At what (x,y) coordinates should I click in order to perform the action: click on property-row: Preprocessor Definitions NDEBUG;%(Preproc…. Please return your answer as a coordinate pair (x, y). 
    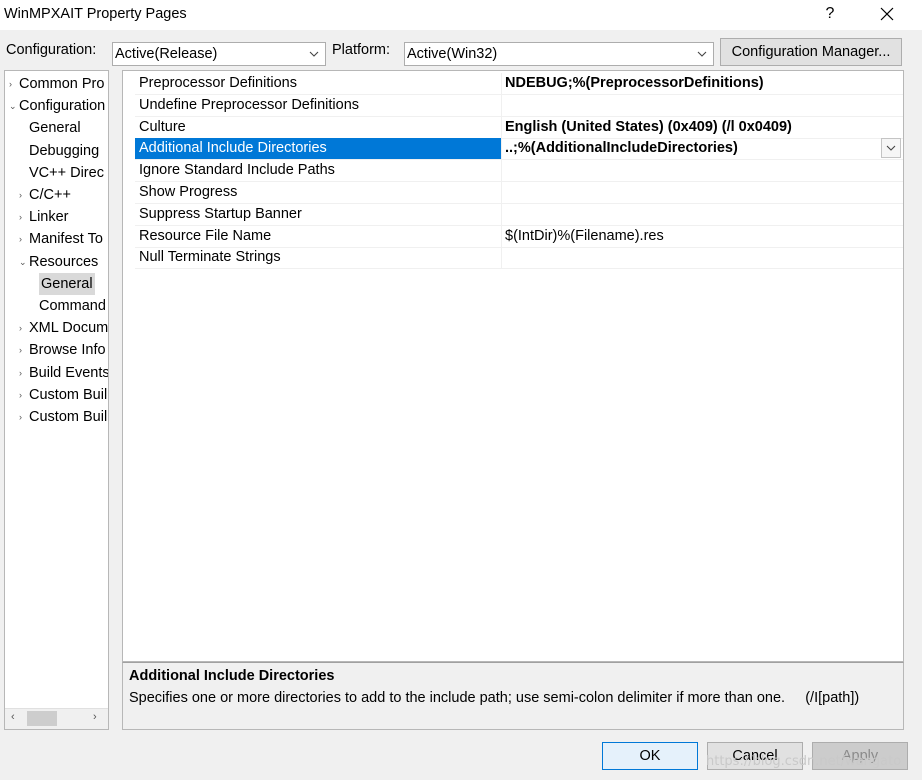
    Looking at the image, I should click on (519, 84).